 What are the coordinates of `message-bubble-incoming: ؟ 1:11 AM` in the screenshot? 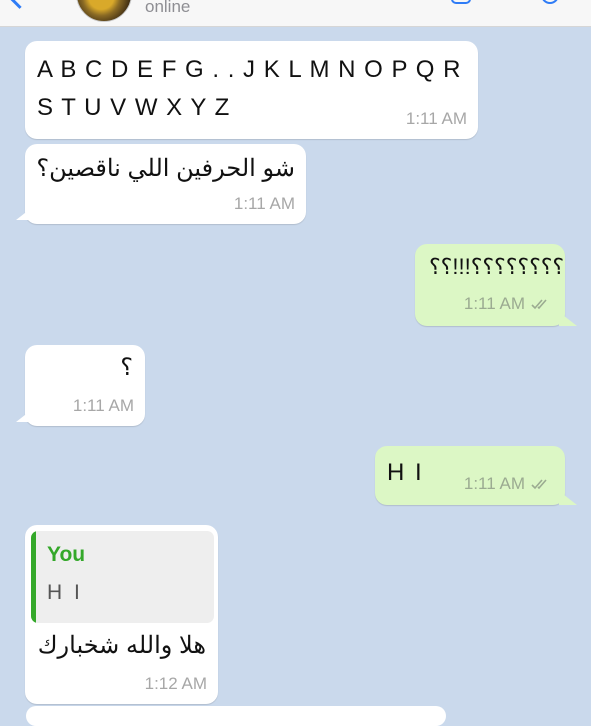 It's located at (85, 385).